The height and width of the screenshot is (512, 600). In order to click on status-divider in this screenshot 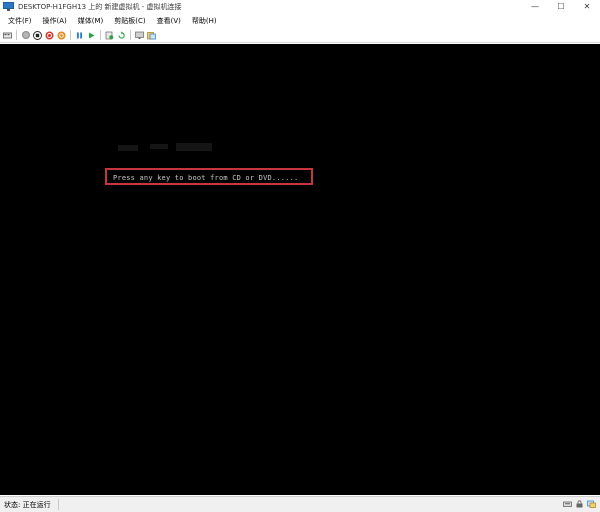, I will do `click(58, 504)`.